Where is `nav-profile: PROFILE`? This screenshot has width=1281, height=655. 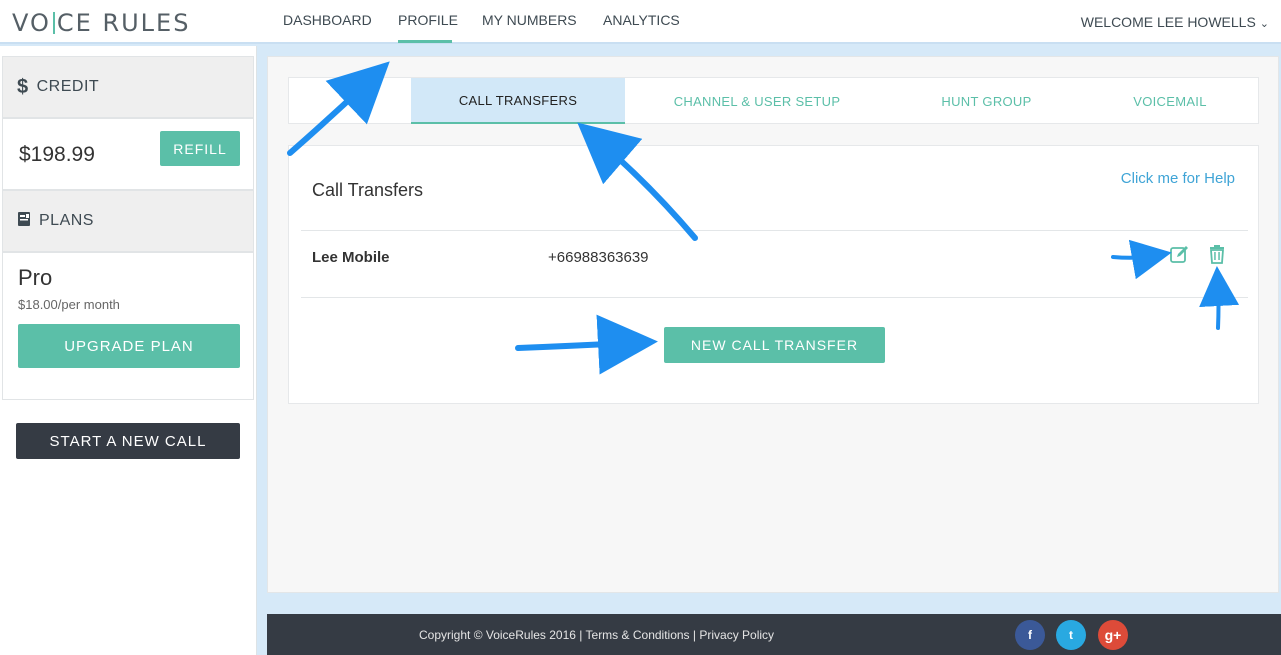 nav-profile: PROFILE is located at coordinates (428, 20).